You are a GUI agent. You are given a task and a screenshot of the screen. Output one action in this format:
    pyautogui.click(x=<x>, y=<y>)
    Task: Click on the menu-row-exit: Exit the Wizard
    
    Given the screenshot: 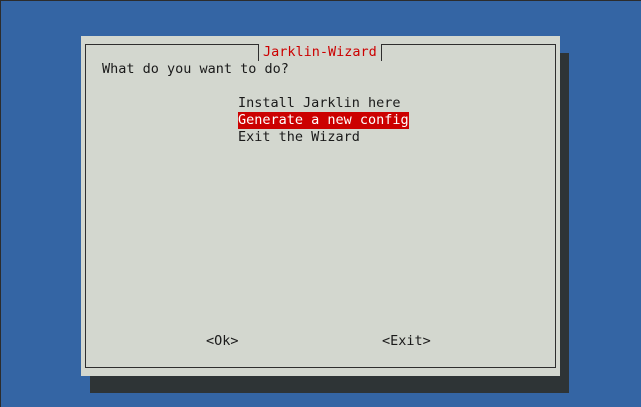 What is the action you would take?
    pyautogui.click(x=323, y=137)
    